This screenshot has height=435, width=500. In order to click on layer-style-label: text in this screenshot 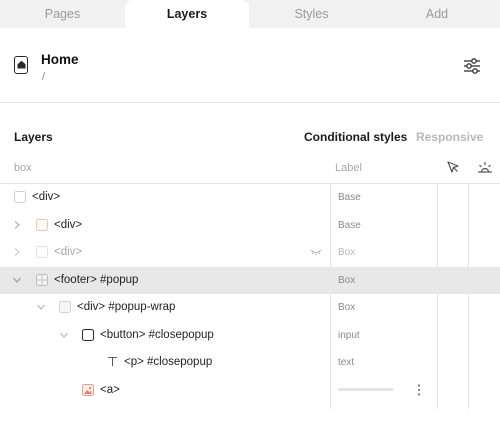, I will do `click(346, 362)`.